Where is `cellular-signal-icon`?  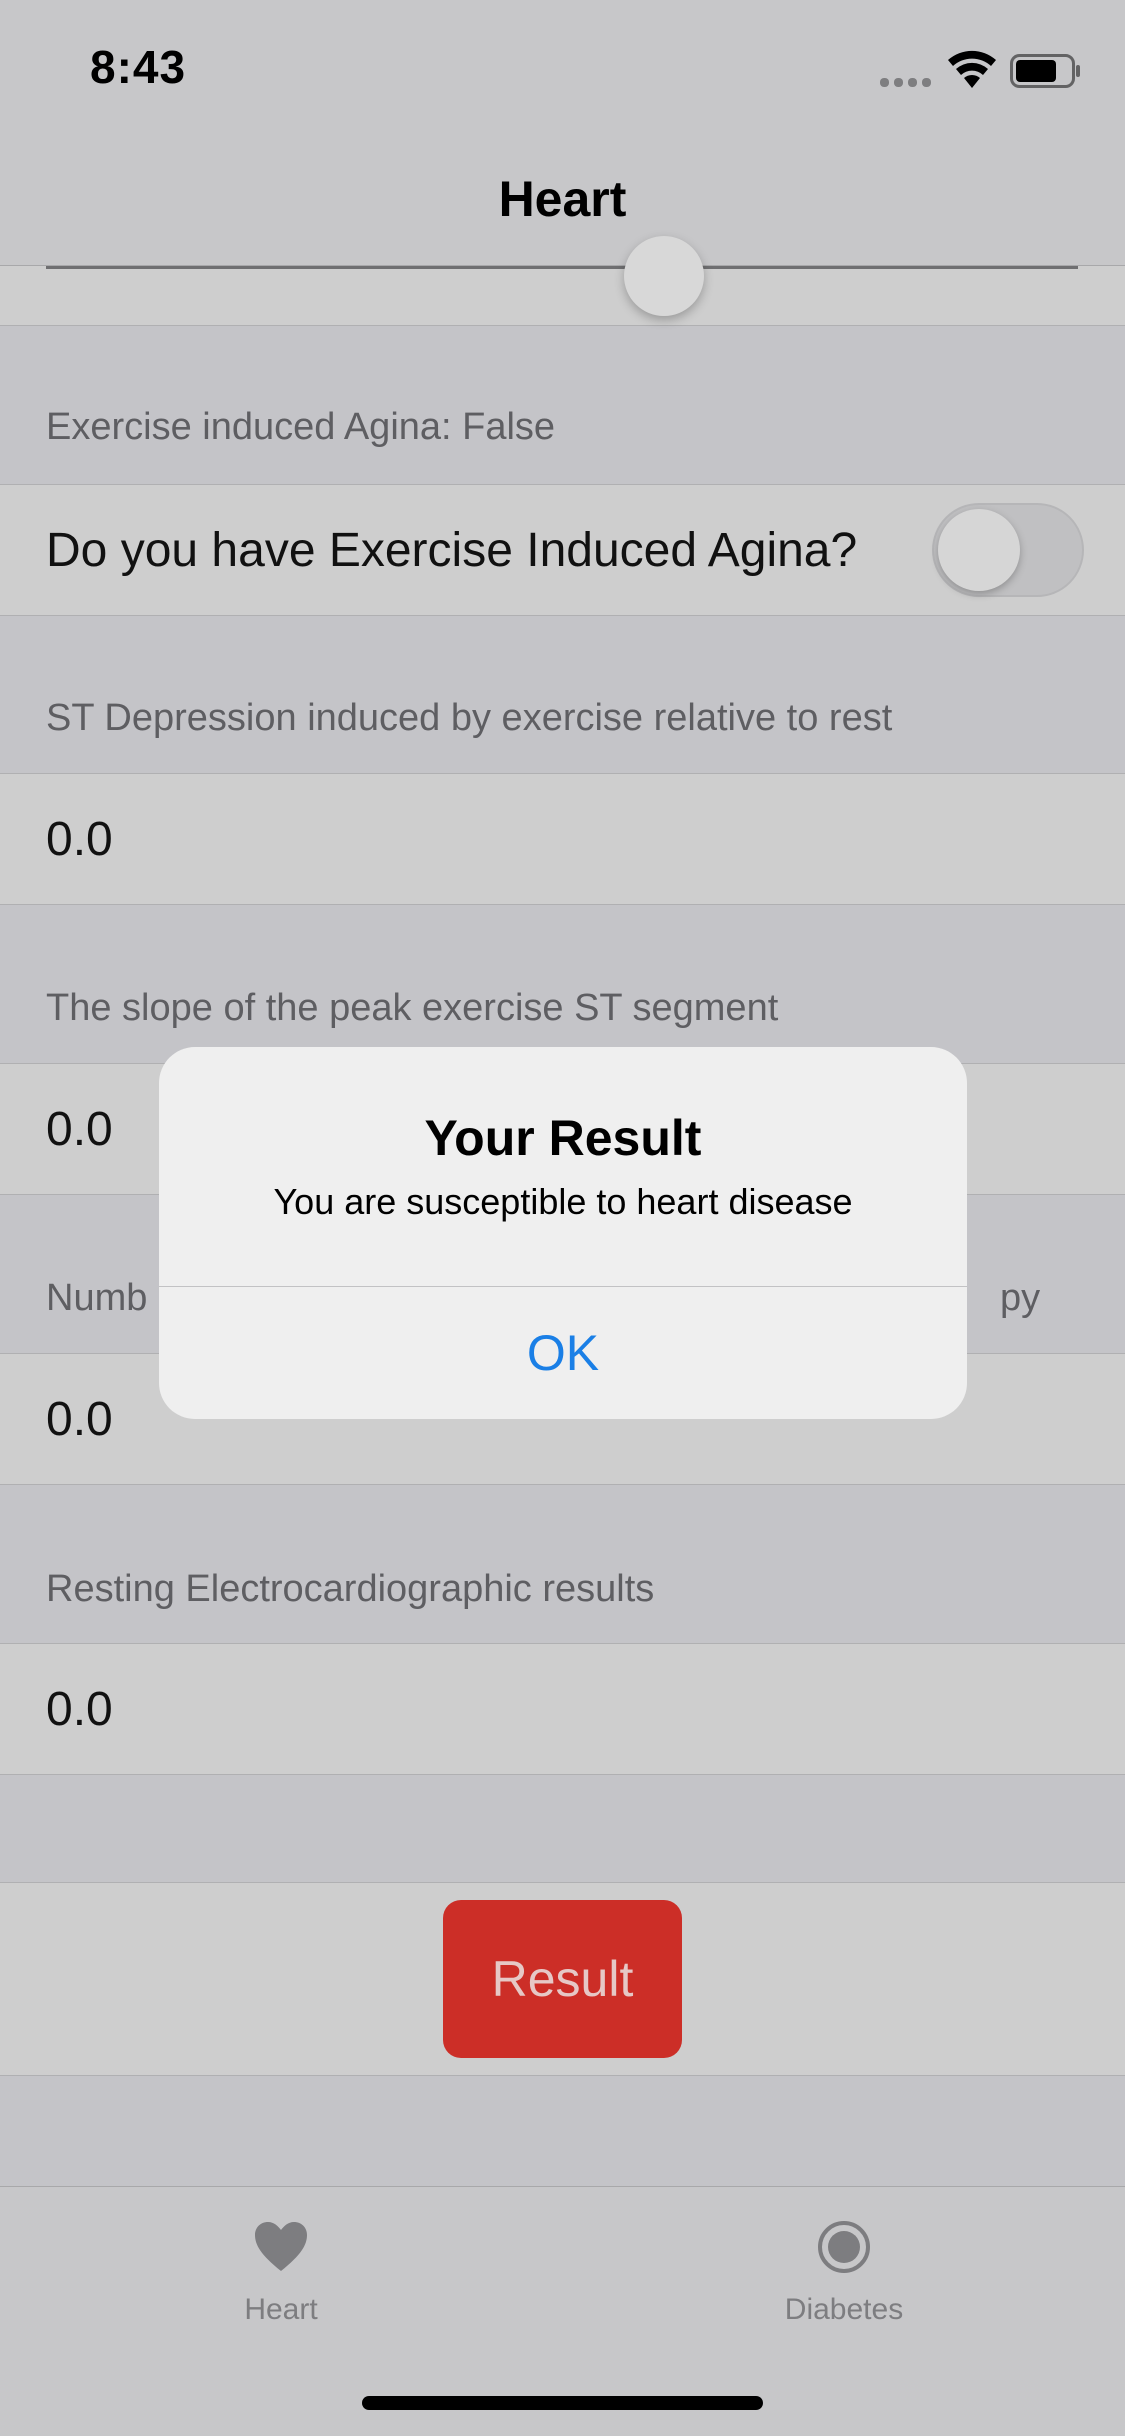
cellular-signal-icon is located at coordinates (908, 80).